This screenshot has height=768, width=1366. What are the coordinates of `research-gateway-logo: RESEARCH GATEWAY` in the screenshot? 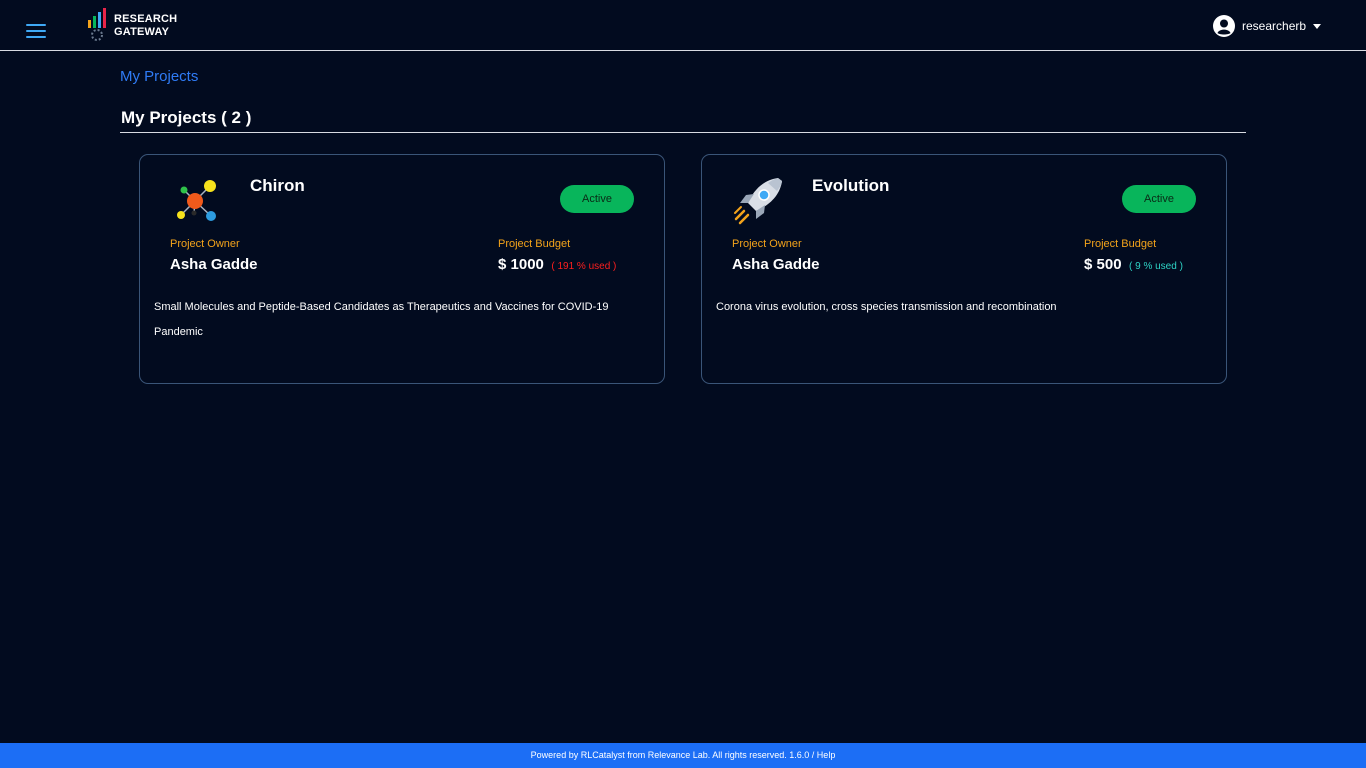 It's located at (136, 26).